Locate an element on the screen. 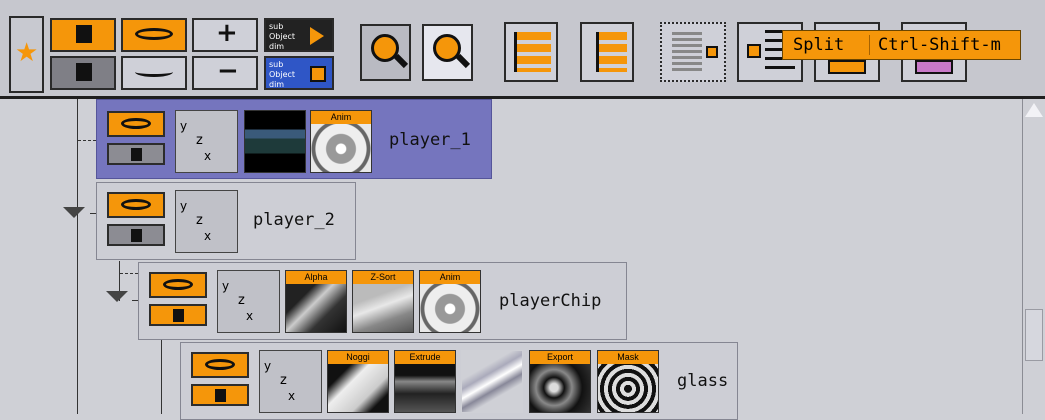  plugin-tag: Extrude is located at coordinates (425, 357).